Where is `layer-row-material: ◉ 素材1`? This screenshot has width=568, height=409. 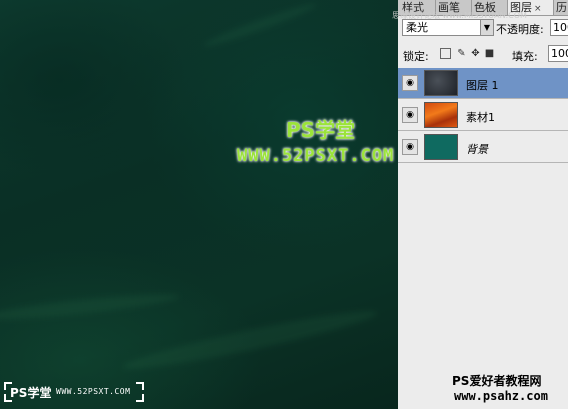
layer-row-material: ◉ 素材1 is located at coordinates (483, 115).